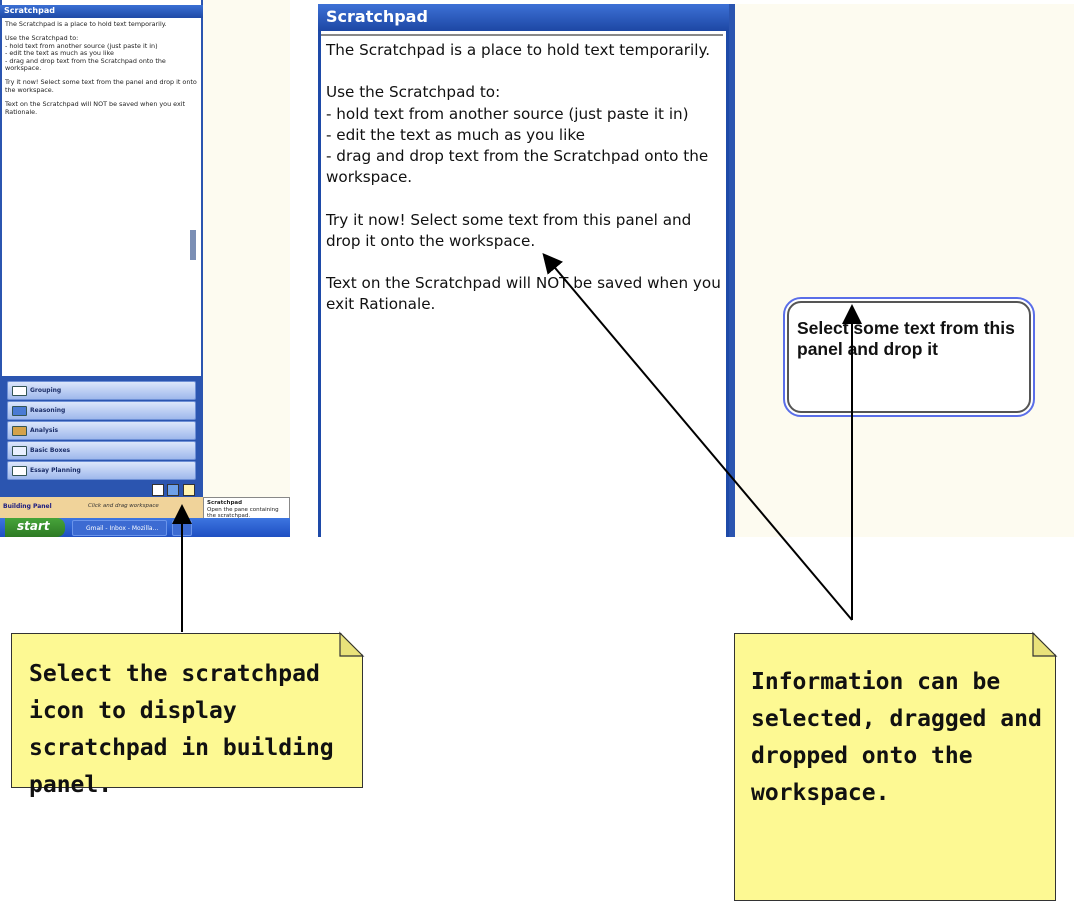 This screenshot has height=901, width=1074. What do you see at coordinates (100, 375) in the screenshot?
I see `resize-grip-icon` at bounding box center [100, 375].